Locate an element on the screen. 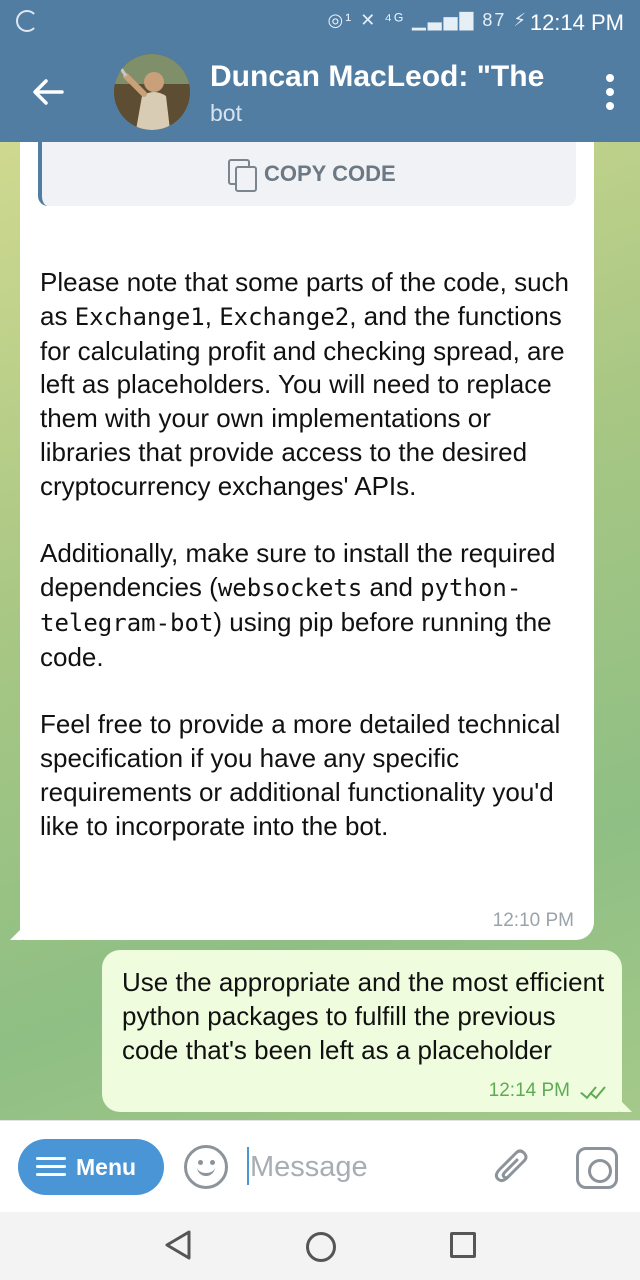 The image size is (640, 1280). status-indicators: ◎¹ ✕ ⁴ᴳ ▁▃▅▇ 87 ⚡ is located at coordinates (427, 20).